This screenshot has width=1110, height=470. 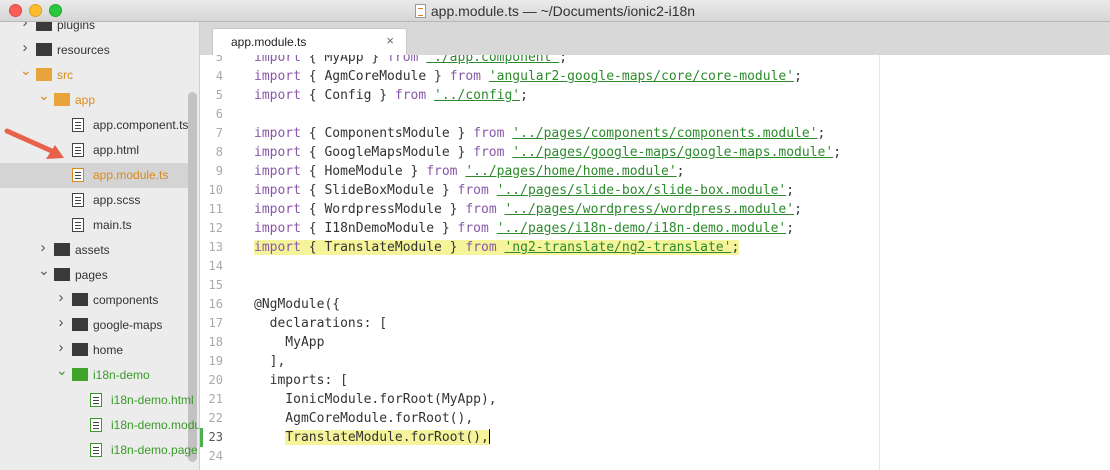 What do you see at coordinates (269, 42) in the screenshot?
I see `tab-label: app.module.ts` at bounding box center [269, 42].